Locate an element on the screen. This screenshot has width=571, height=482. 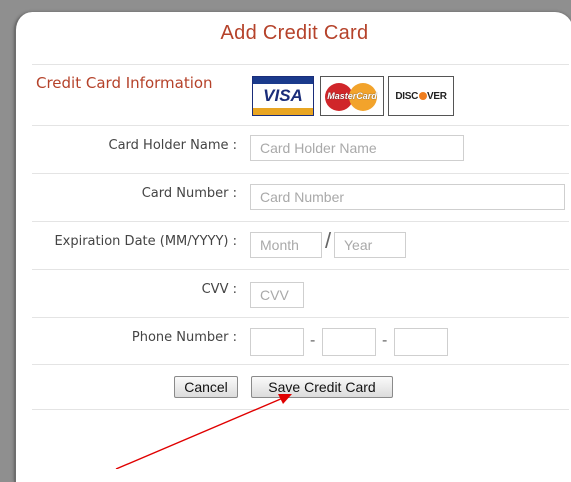
card-holder-input: Card Holder Name is located at coordinates (357, 148).